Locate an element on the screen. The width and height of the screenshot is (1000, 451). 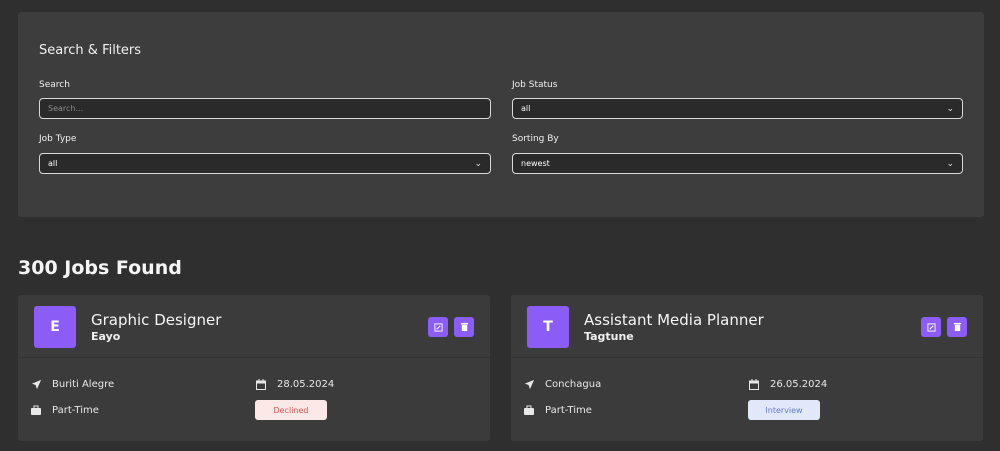
location-text: Conchagua is located at coordinates (573, 384).